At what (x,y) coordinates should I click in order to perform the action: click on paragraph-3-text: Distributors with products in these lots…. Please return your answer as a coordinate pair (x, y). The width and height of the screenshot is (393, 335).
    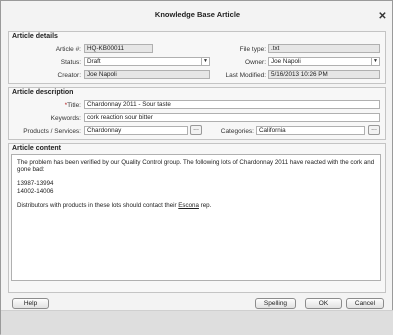
    Looking at the image, I should click on (98, 205).